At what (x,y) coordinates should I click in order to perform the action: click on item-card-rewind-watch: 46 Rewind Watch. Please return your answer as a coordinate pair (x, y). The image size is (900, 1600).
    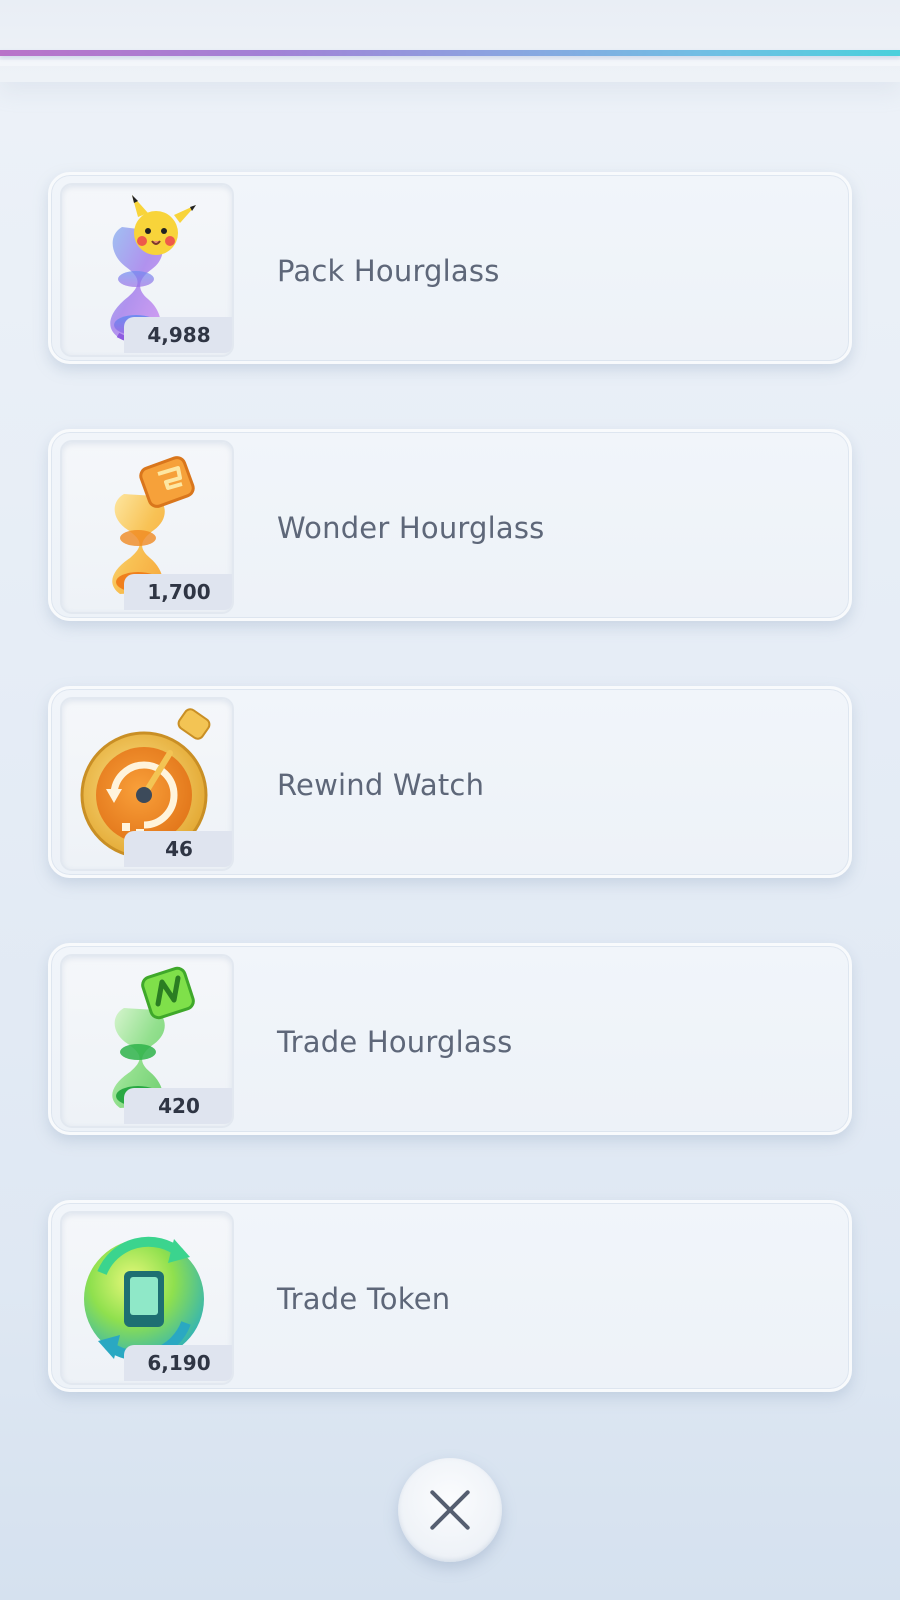
    Looking at the image, I should click on (450, 782).